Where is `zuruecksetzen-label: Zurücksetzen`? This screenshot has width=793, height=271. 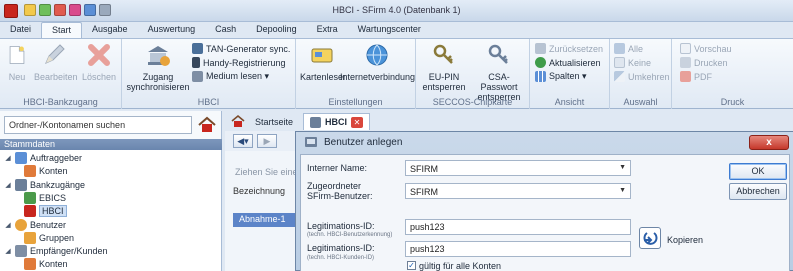 zuruecksetzen-label: Zurücksetzen is located at coordinates (576, 48).